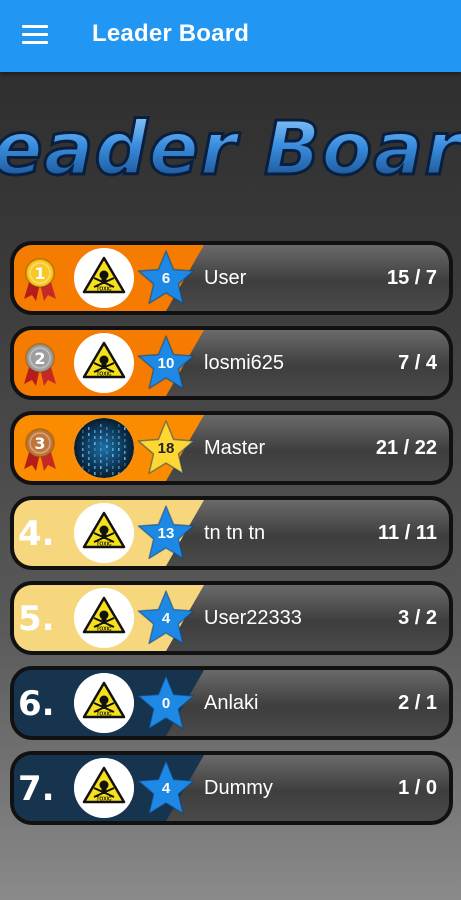  I want to click on rank-number: 2, so click(39, 358).